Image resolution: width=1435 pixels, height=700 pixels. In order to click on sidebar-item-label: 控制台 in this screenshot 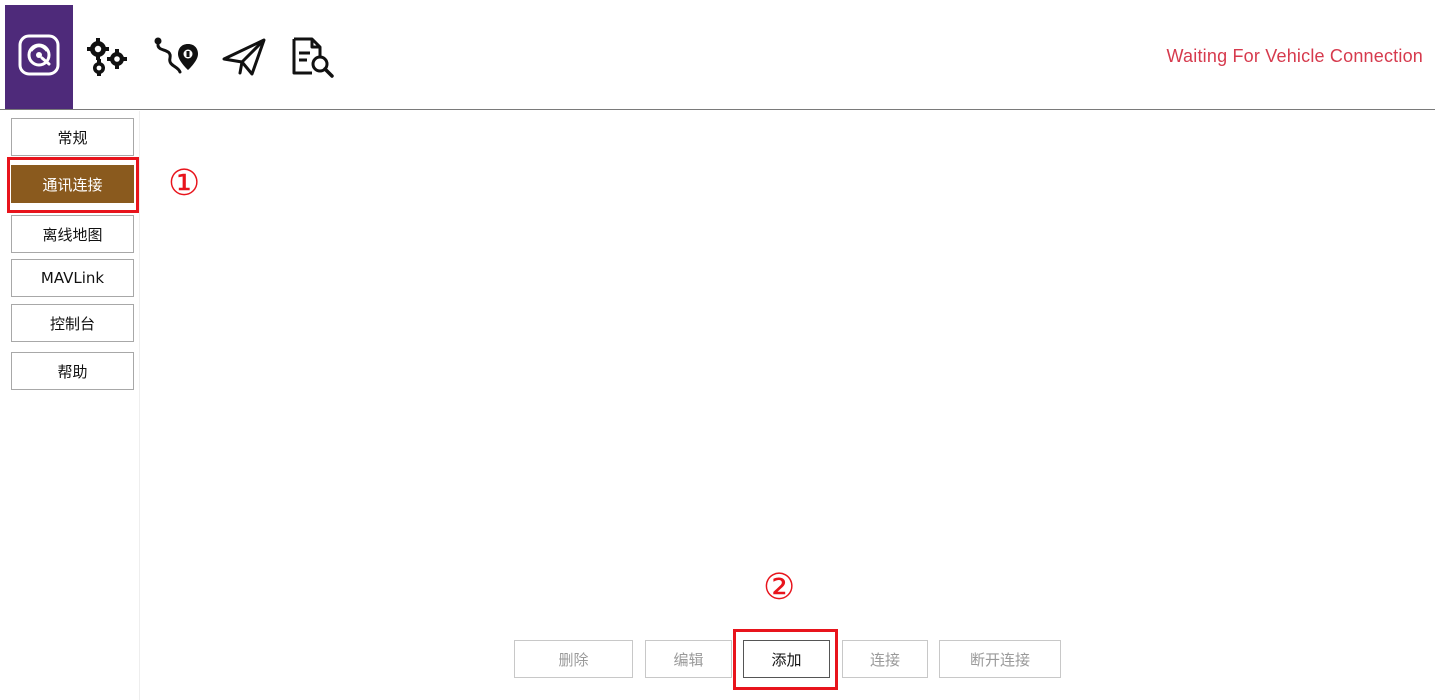, I will do `click(72, 323)`.